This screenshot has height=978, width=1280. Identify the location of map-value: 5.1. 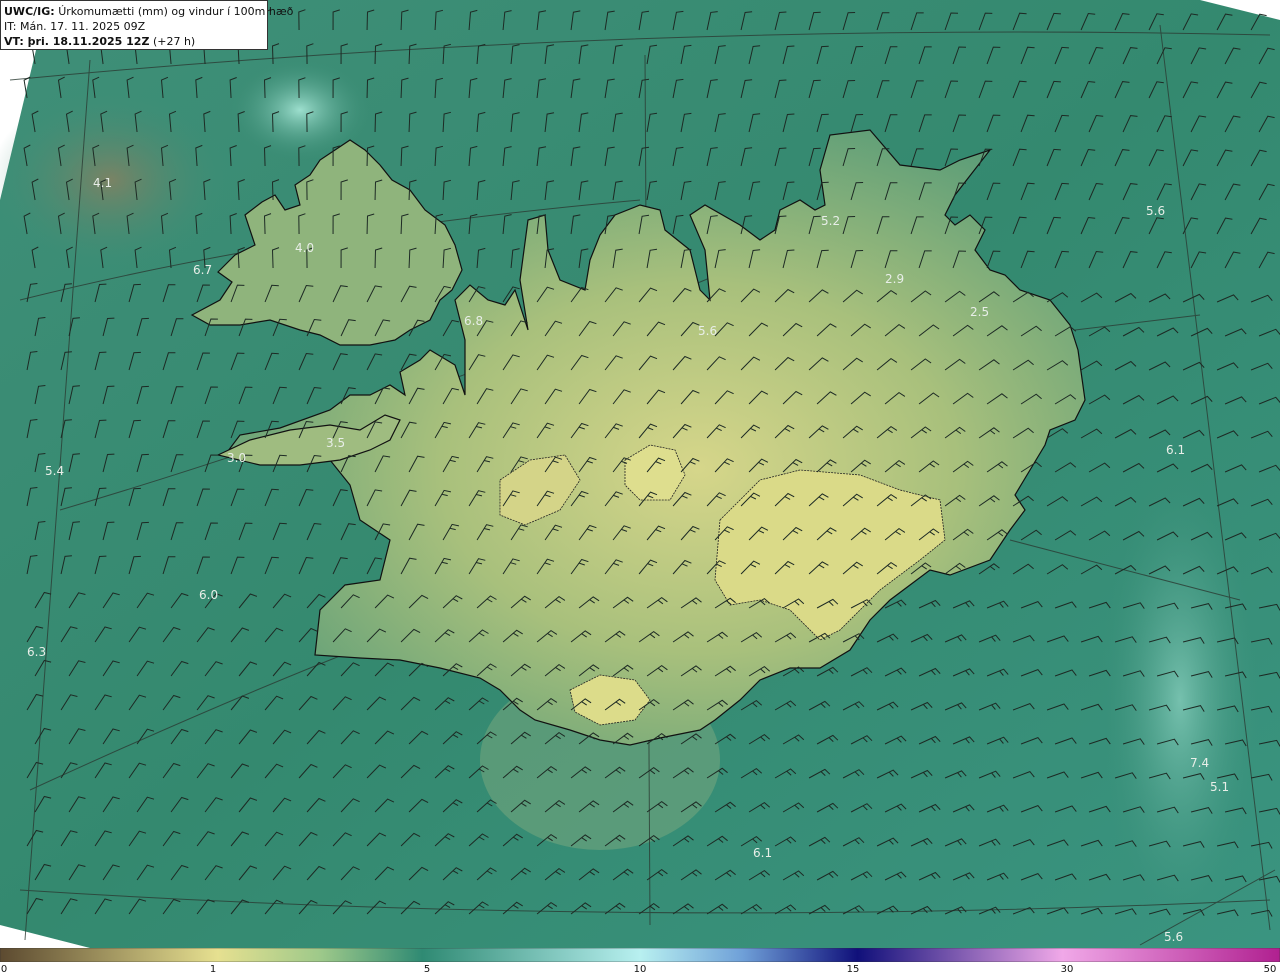
(1219, 787).